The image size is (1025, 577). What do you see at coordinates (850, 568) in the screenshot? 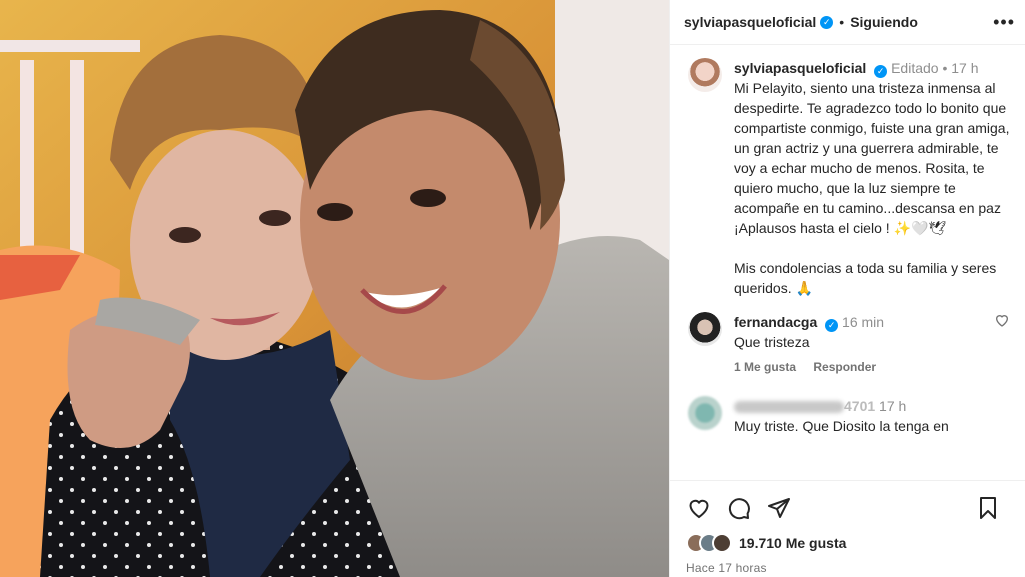
I see `post-timestamp: Hace 17 horas` at bounding box center [850, 568].